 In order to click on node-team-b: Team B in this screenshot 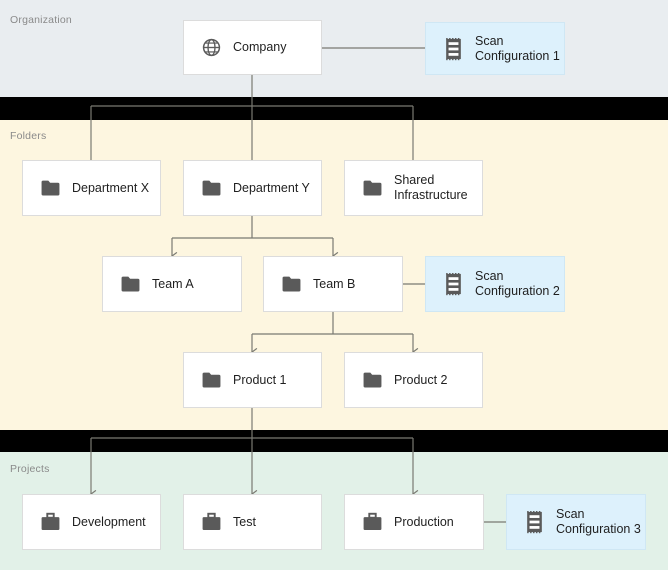, I will do `click(333, 284)`.